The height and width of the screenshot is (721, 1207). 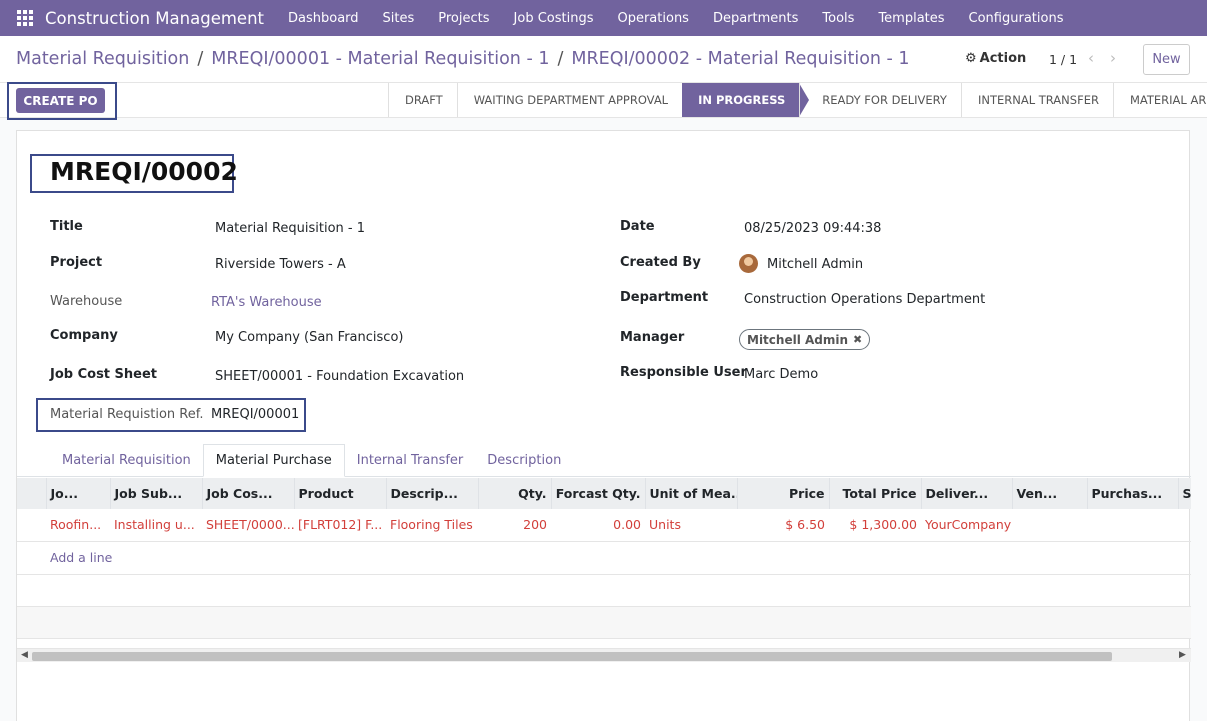 What do you see at coordinates (1036, 100) in the screenshot?
I see `stage-internal-transfer: INTERNAL TRANSFER` at bounding box center [1036, 100].